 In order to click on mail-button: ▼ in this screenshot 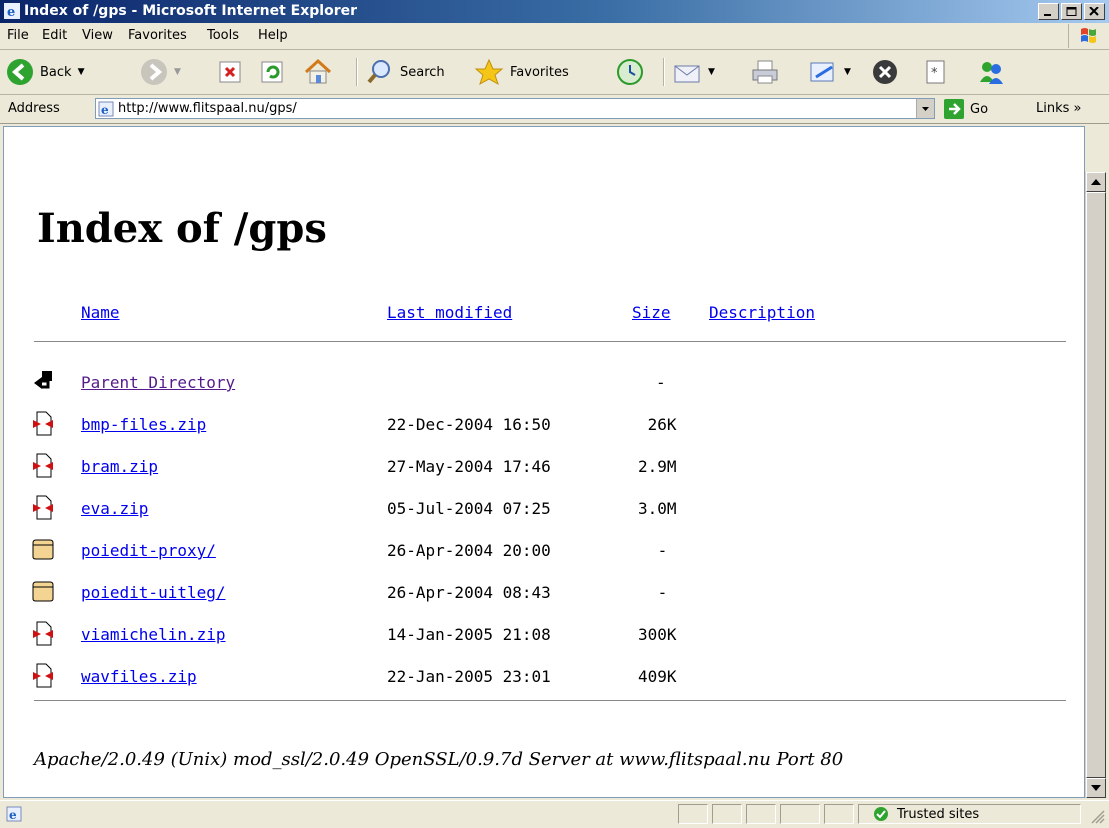, I will do `click(693, 72)`.